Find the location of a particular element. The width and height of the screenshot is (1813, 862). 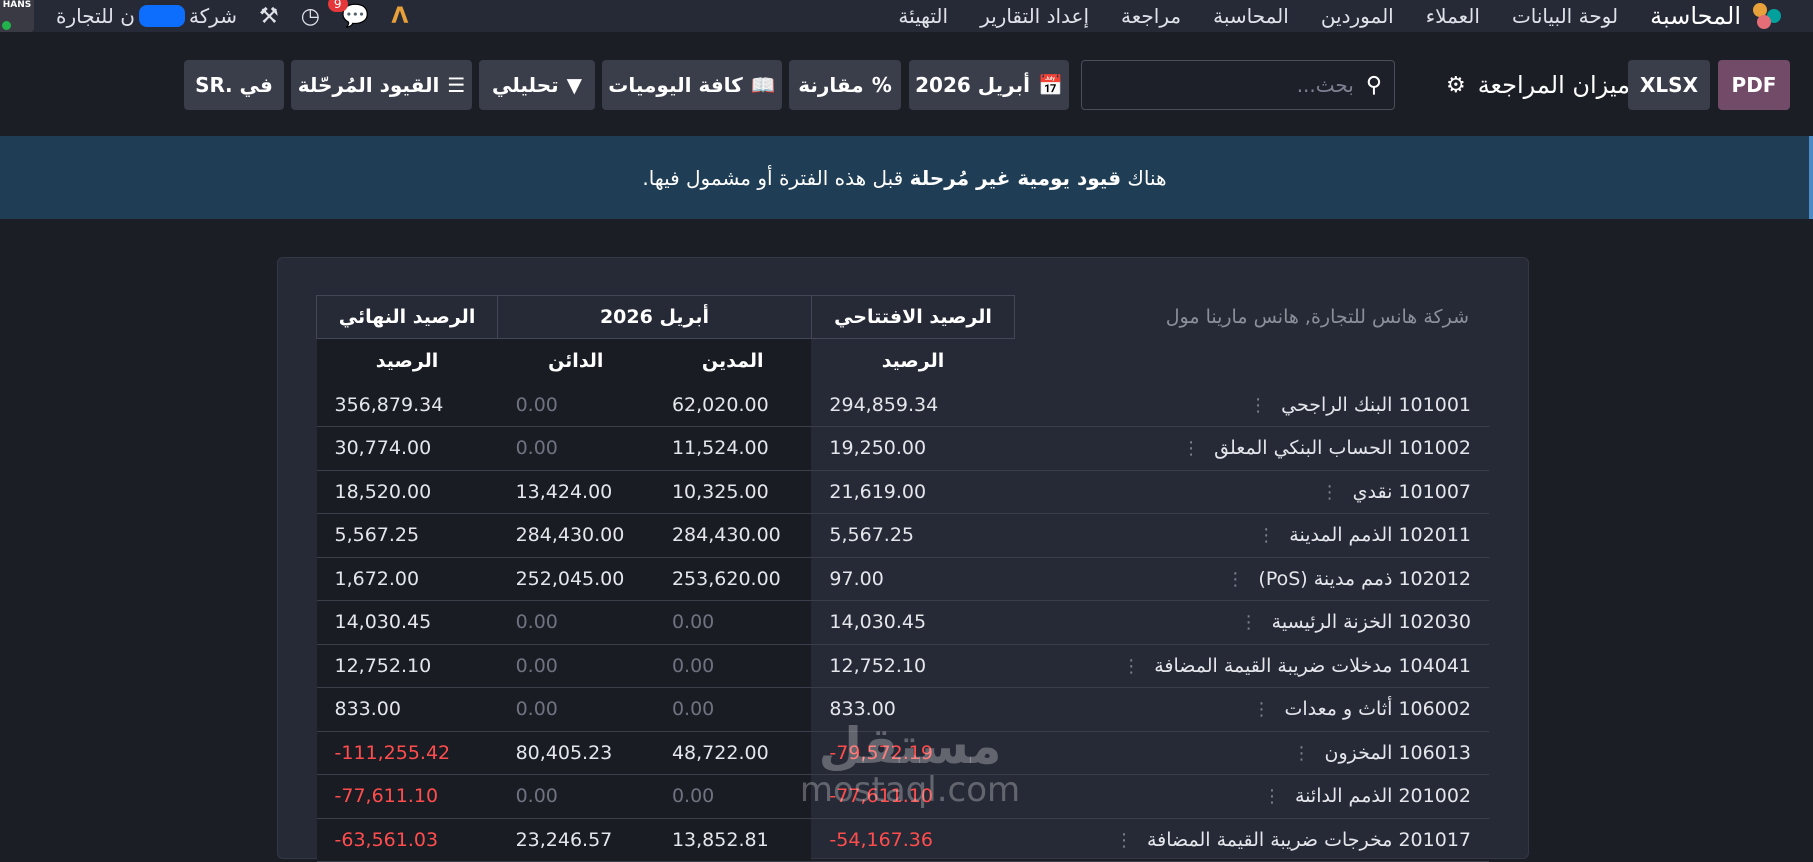

end-balance-header: الرصيد is located at coordinates (407, 360).